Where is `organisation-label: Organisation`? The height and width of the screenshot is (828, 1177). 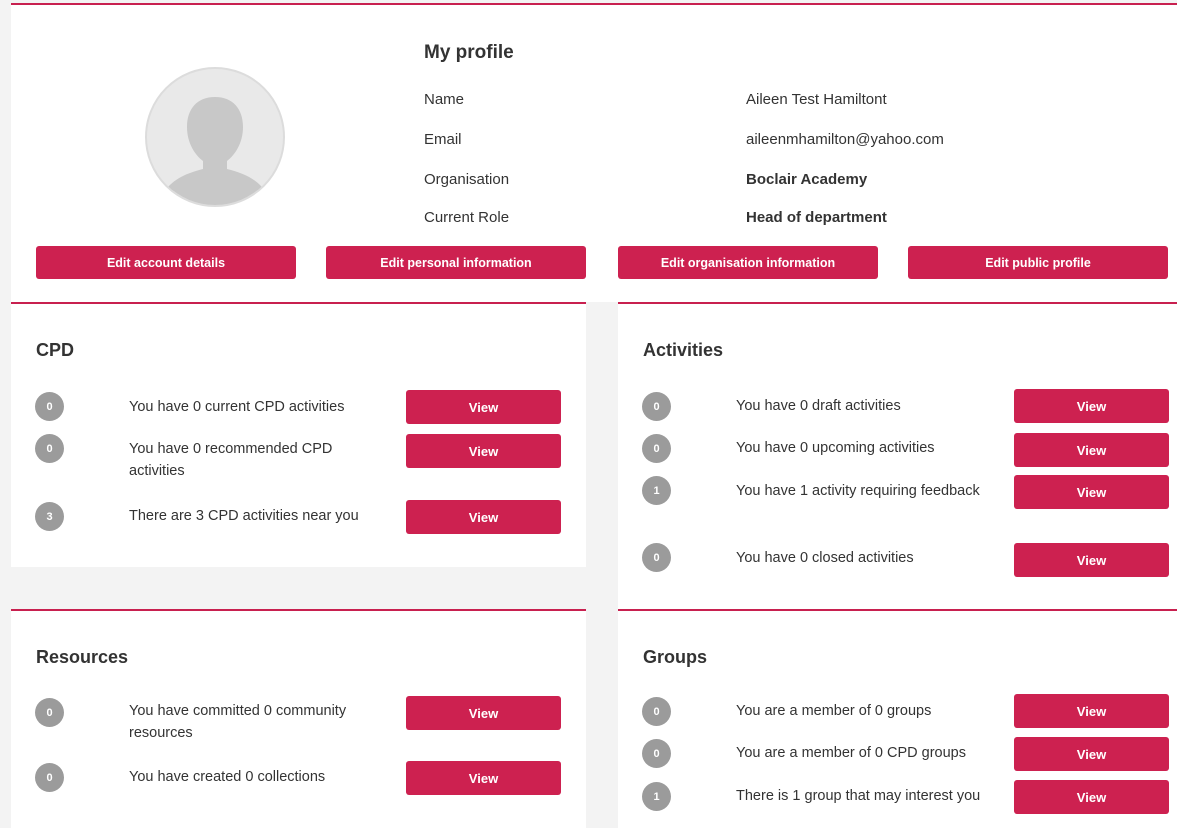
organisation-label: Organisation is located at coordinates (467, 179).